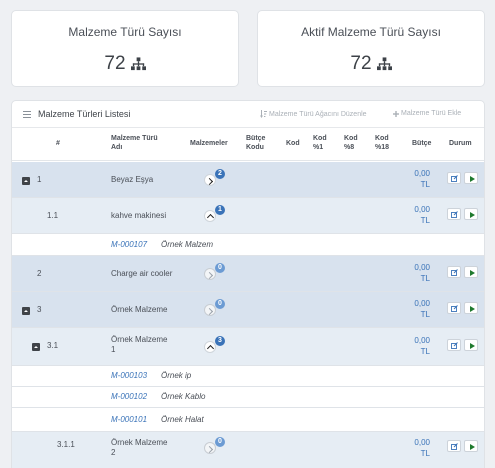  I want to click on col-num: #, so click(58, 143).